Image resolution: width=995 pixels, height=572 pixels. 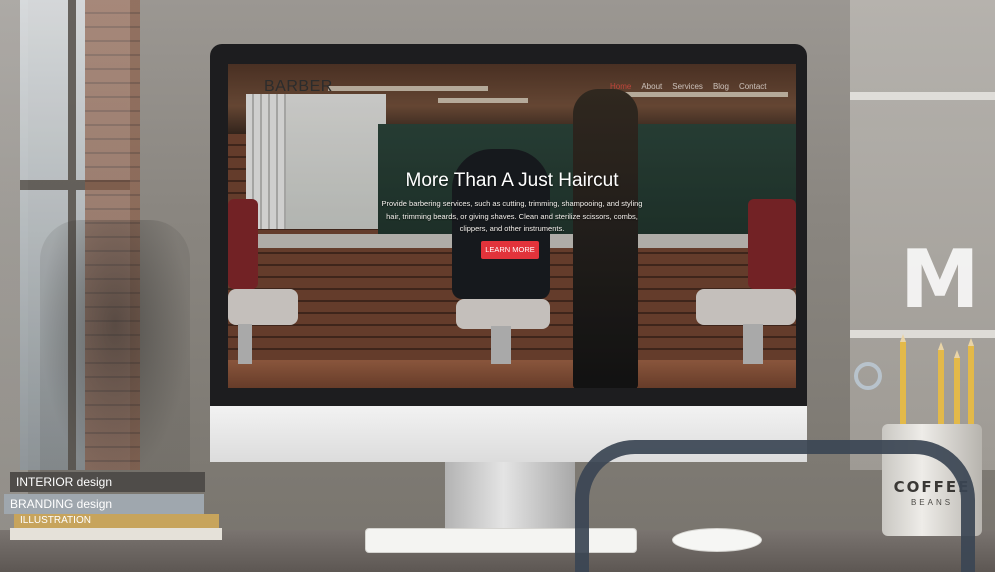 I want to click on site-logo: BARBER, so click(x=298, y=87).